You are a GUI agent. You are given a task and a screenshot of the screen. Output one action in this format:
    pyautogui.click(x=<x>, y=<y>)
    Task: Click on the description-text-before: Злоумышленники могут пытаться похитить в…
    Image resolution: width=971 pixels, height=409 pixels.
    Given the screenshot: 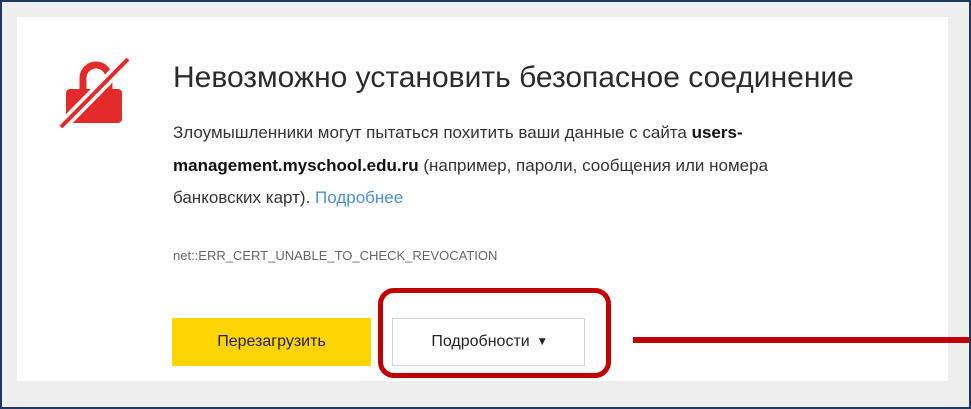 What is the action you would take?
    pyautogui.click(x=432, y=132)
    